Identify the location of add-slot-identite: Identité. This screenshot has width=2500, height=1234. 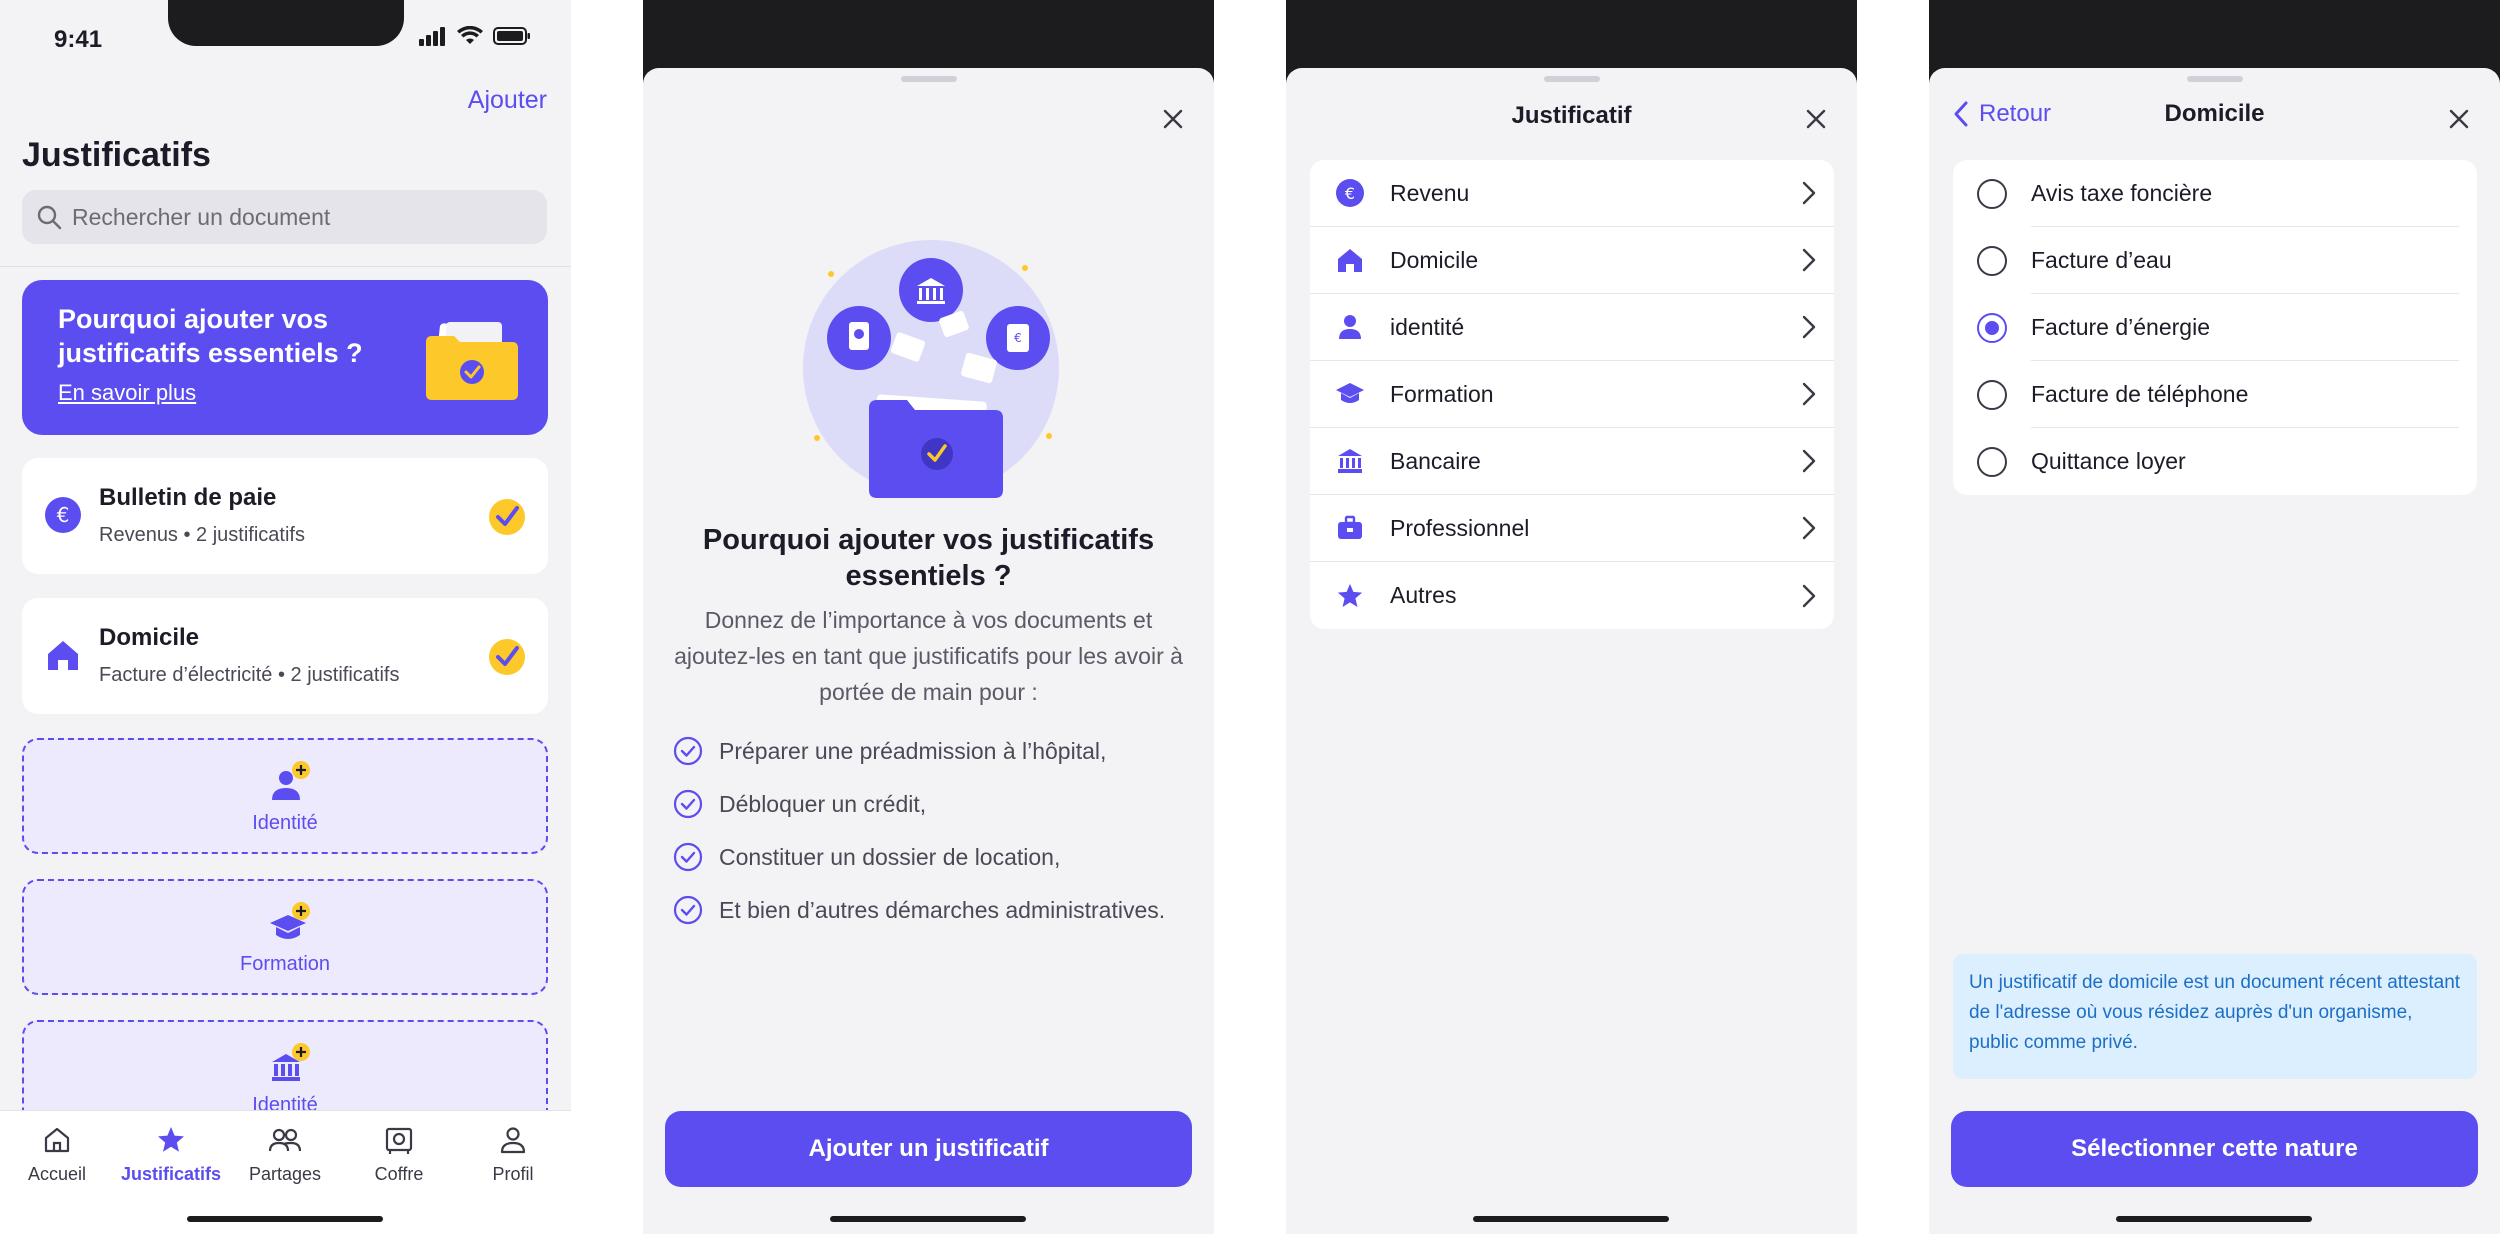
(285, 796).